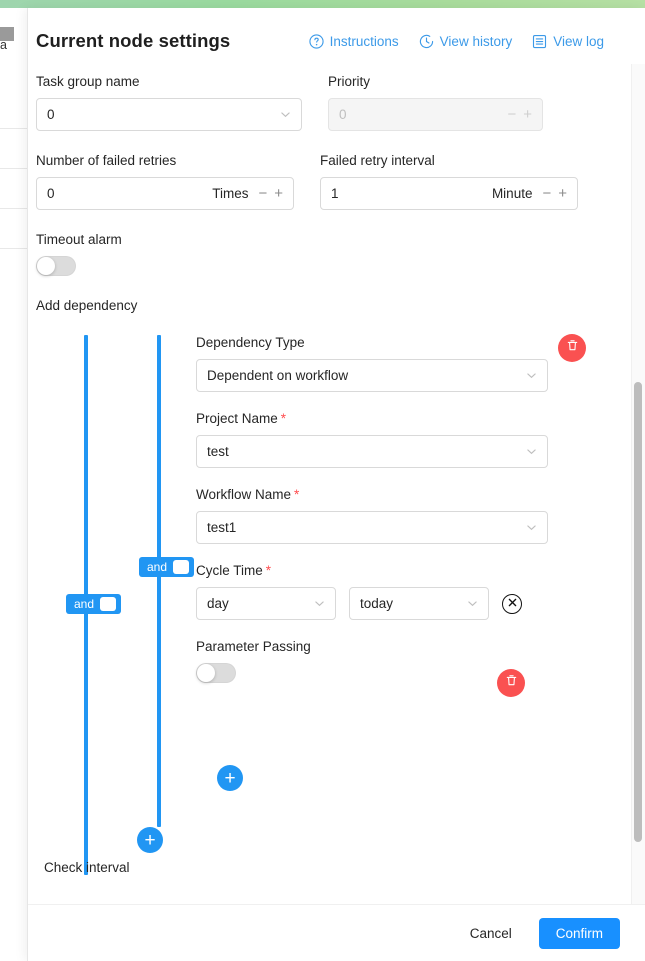 This screenshot has height=961, width=645. What do you see at coordinates (372, 418) in the screenshot?
I see `project-name-label: Project Name *` at bounding box center [372, 418].